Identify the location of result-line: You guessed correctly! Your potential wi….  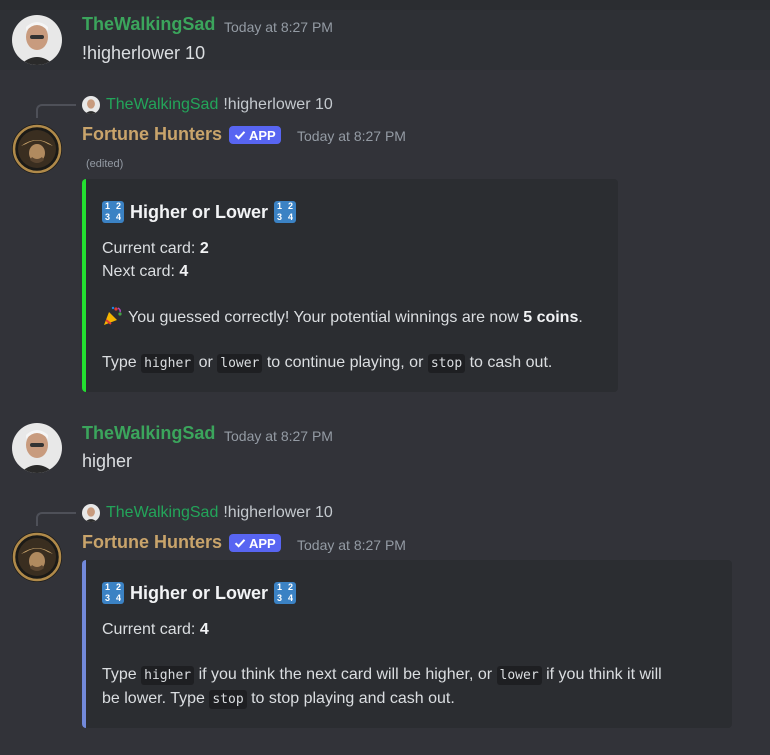
(352, 317).